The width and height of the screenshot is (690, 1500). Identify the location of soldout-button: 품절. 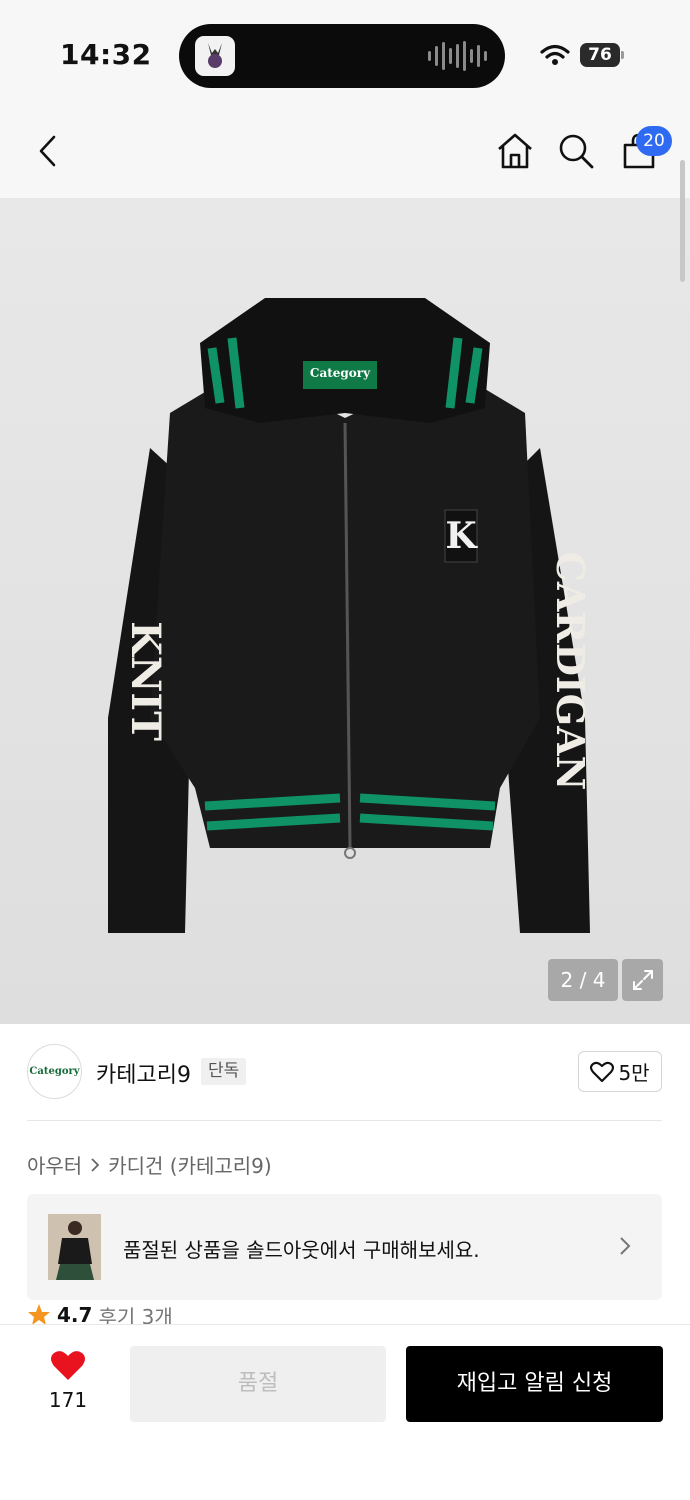
(258, 1384).